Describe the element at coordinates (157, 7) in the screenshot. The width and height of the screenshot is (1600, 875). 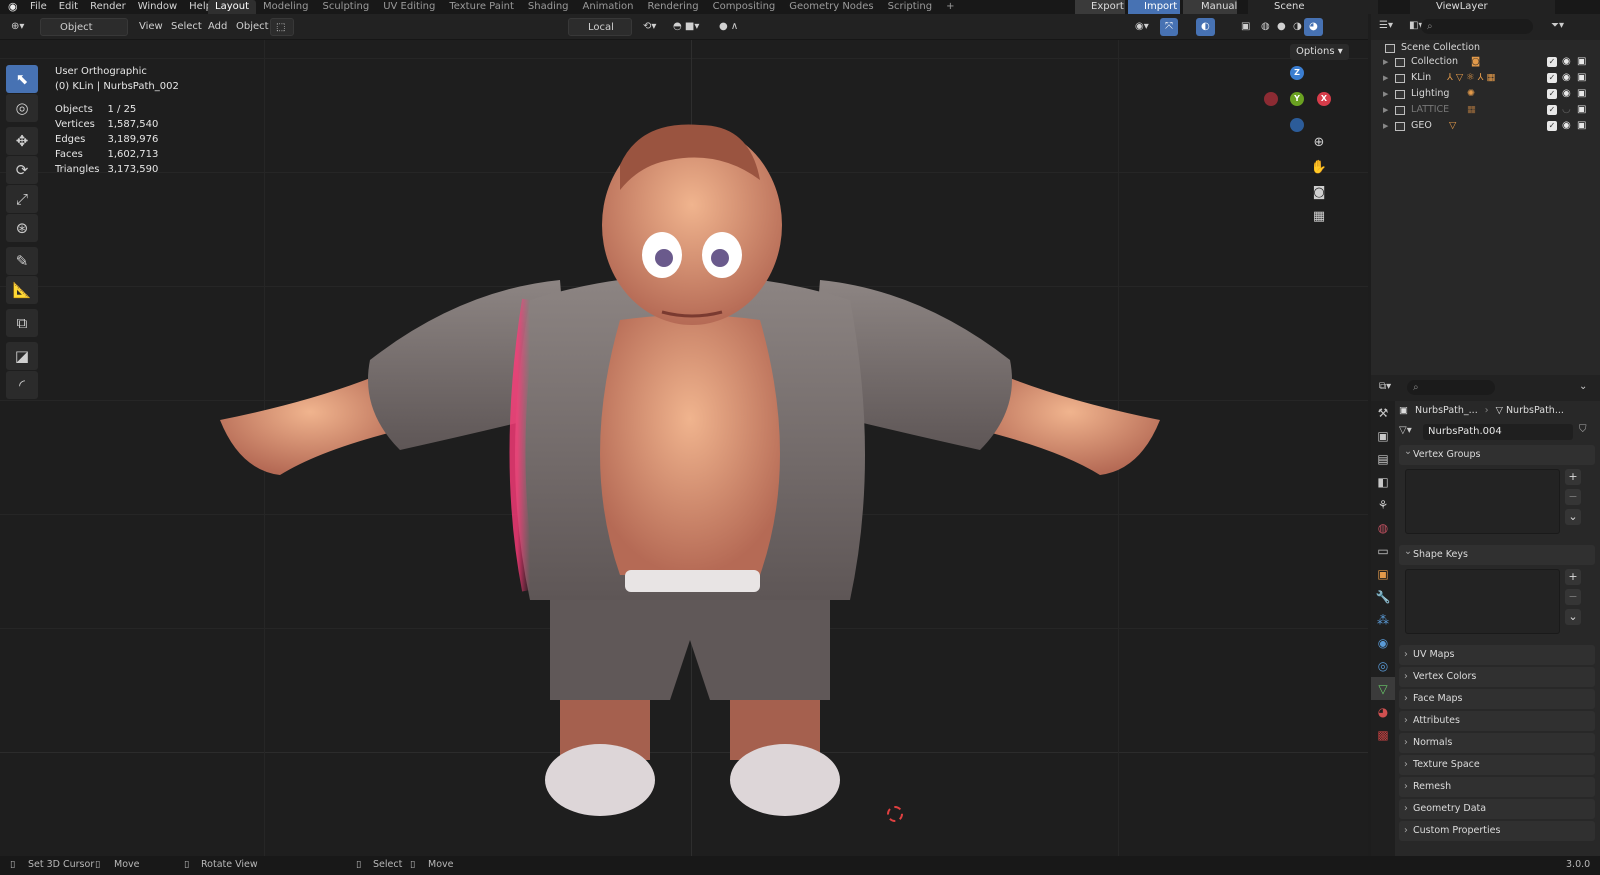
I see `menu-window: Window` at that location.